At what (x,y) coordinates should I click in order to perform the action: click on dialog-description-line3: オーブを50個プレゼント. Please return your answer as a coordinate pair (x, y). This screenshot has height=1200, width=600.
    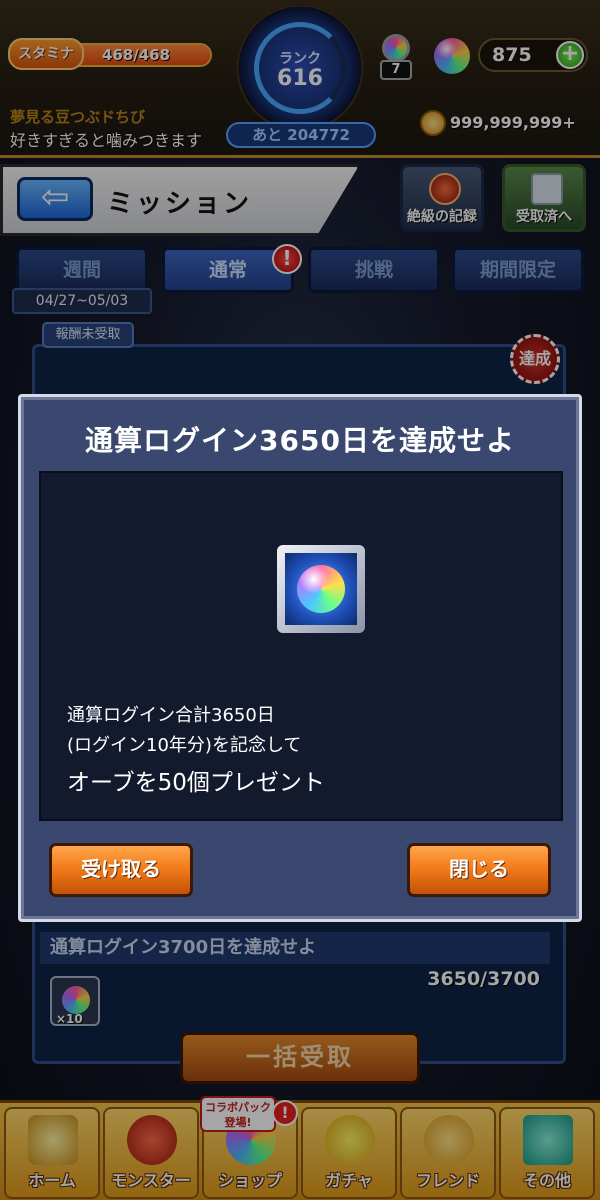
    Looking at the image, I should click on (196, 783).